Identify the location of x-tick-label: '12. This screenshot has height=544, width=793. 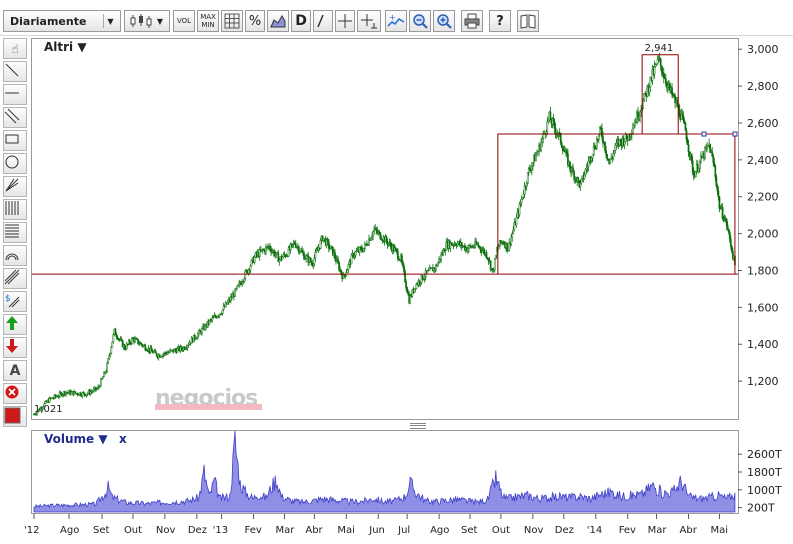
(31, 530).